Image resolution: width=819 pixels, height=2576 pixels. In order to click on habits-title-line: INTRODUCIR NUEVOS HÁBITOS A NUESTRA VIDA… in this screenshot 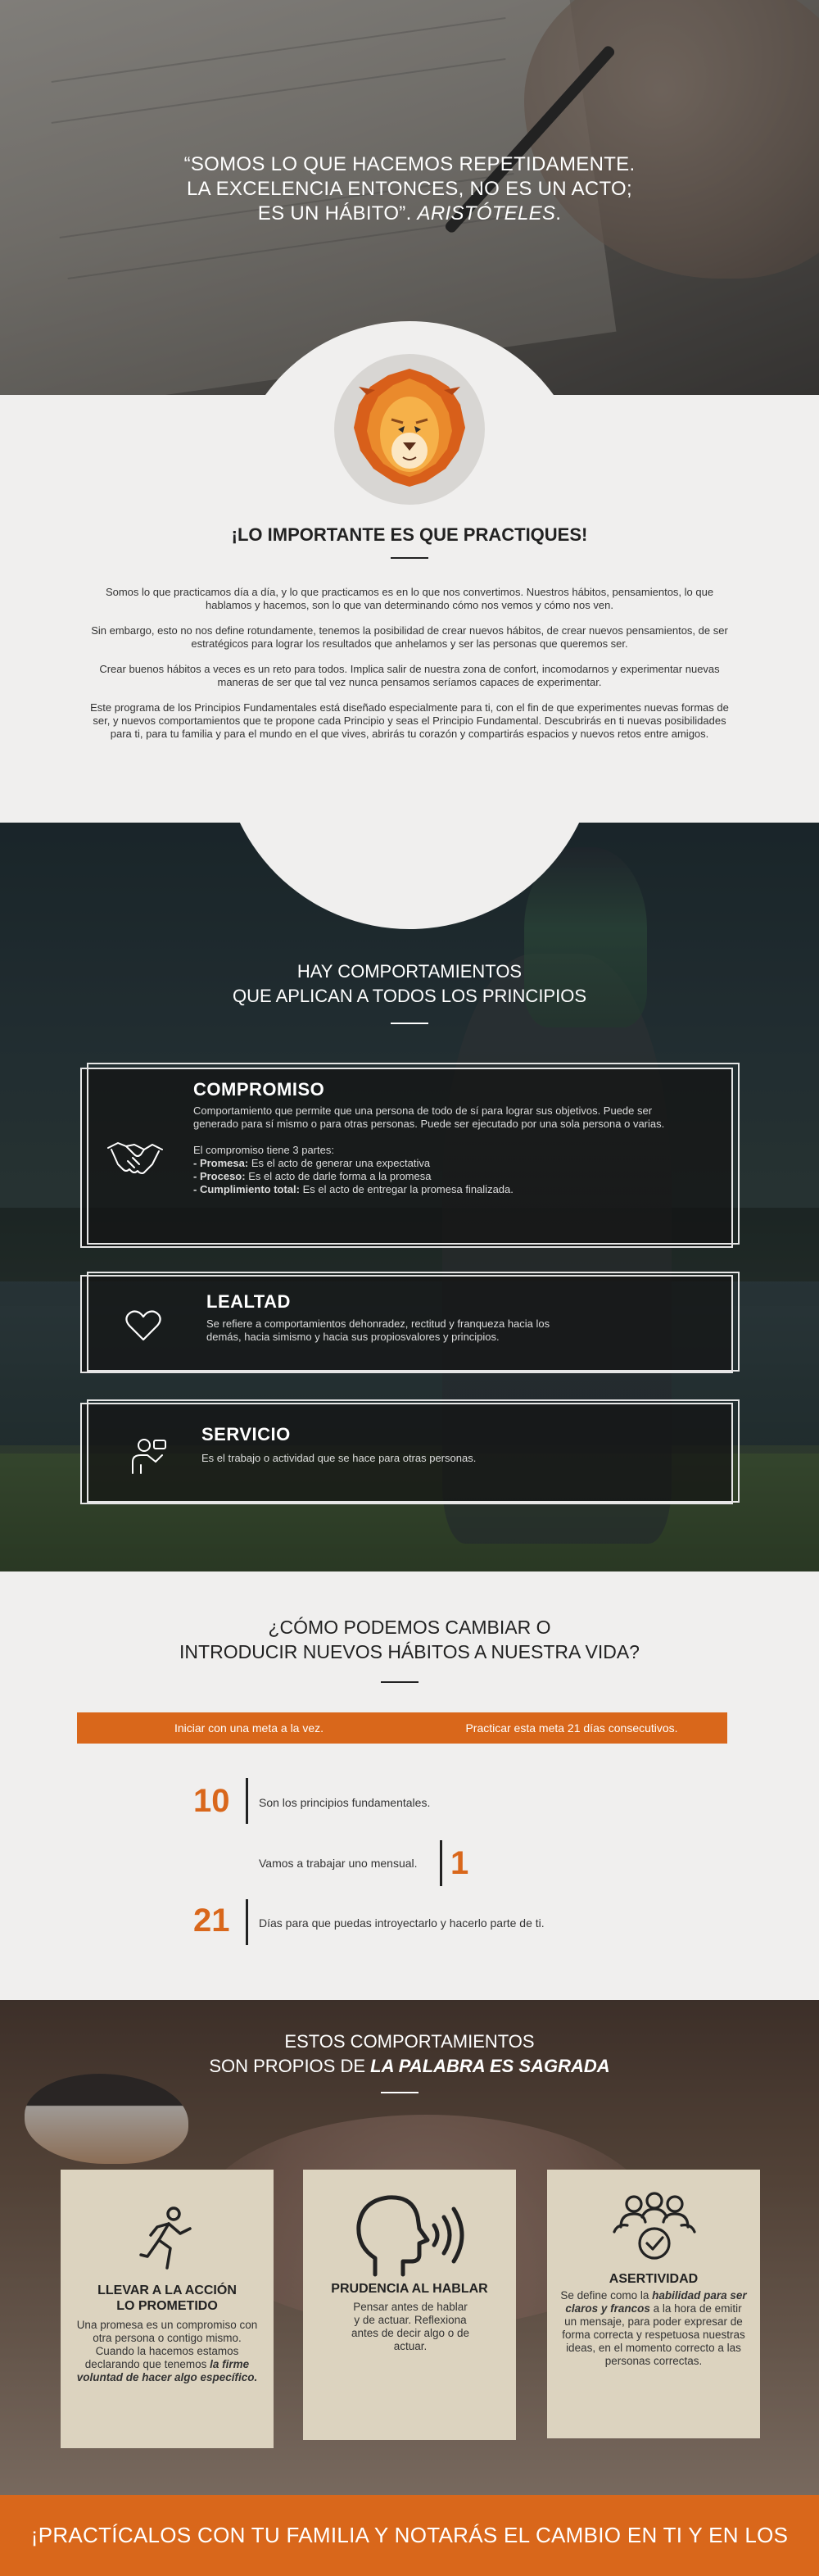, I will do `click(409, 1651)`.